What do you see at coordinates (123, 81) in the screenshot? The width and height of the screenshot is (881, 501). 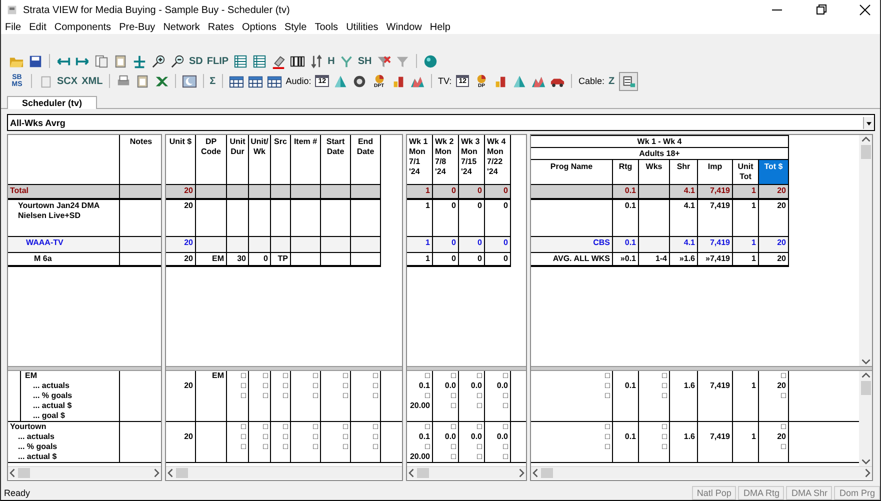 I see `printer-icon` at bounding box center [123, 81].